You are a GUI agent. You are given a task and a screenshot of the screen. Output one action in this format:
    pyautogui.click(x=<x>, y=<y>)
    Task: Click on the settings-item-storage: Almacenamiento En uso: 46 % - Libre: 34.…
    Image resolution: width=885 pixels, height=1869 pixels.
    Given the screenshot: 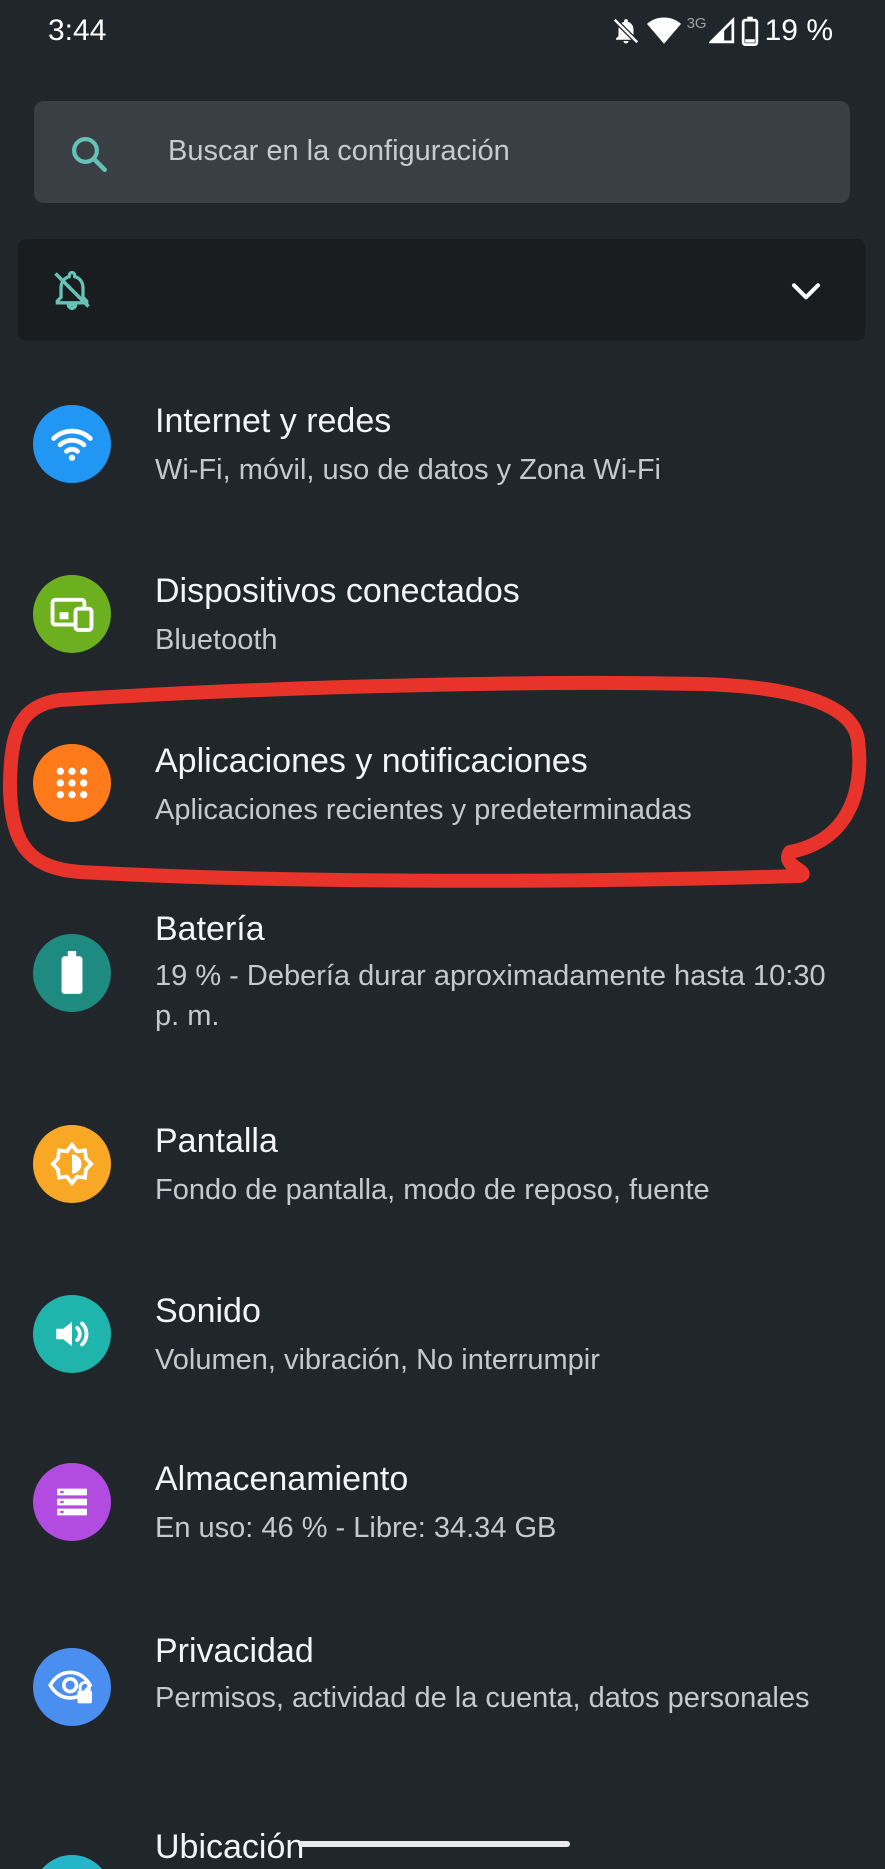 What is the action you would take?
    pyautogui.click(x=442, y=1523)
    